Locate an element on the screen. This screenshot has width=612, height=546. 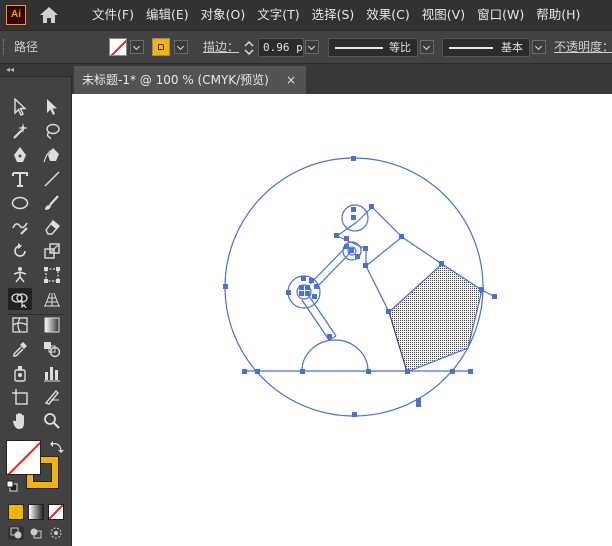
artboard-tool is located at coordinates (20, 397).